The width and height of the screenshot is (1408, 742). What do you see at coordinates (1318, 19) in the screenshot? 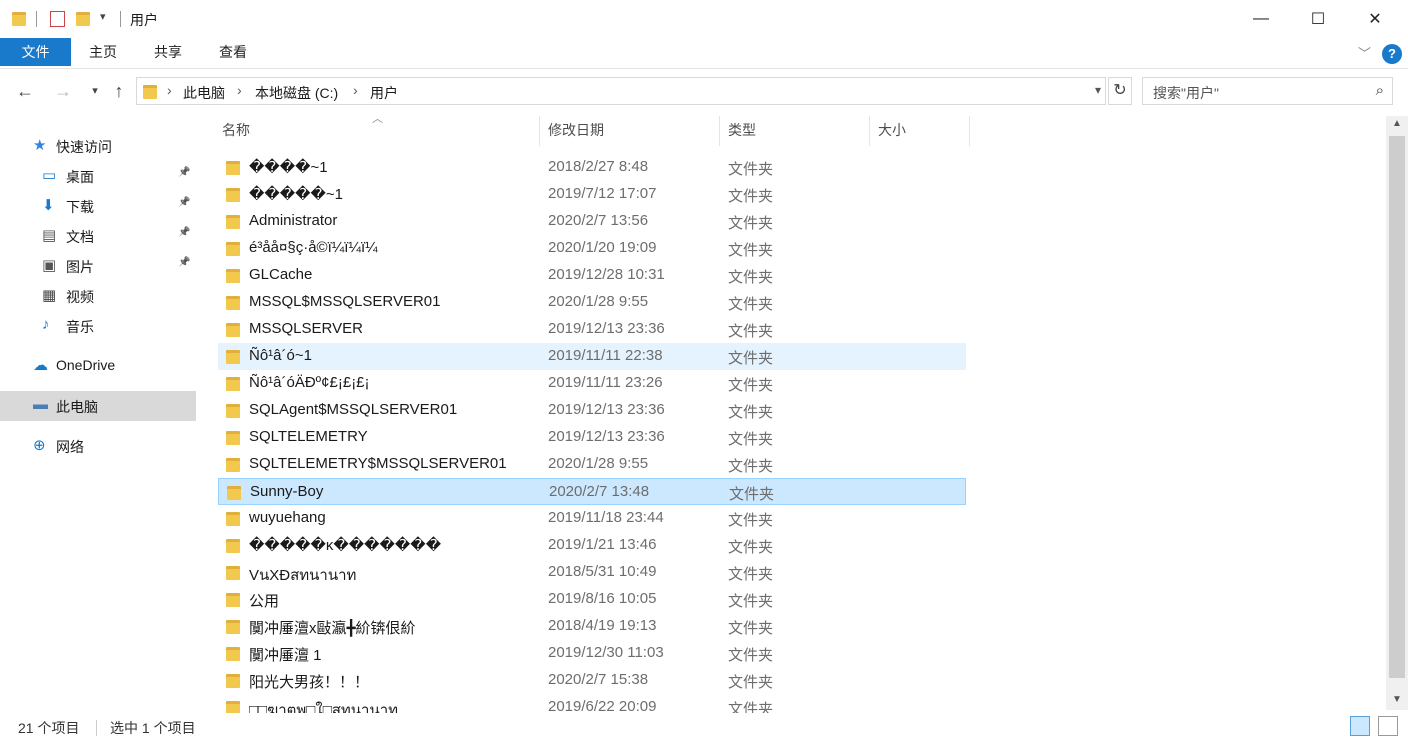
I see `maximize-button: ☐` at bounding box center [1318, 19].